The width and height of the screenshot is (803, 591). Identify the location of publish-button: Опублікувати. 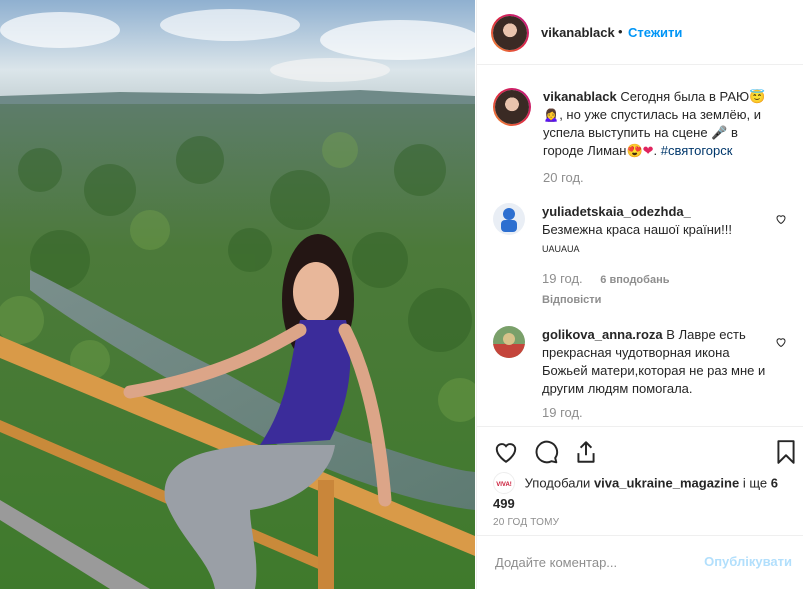
(748, 561).